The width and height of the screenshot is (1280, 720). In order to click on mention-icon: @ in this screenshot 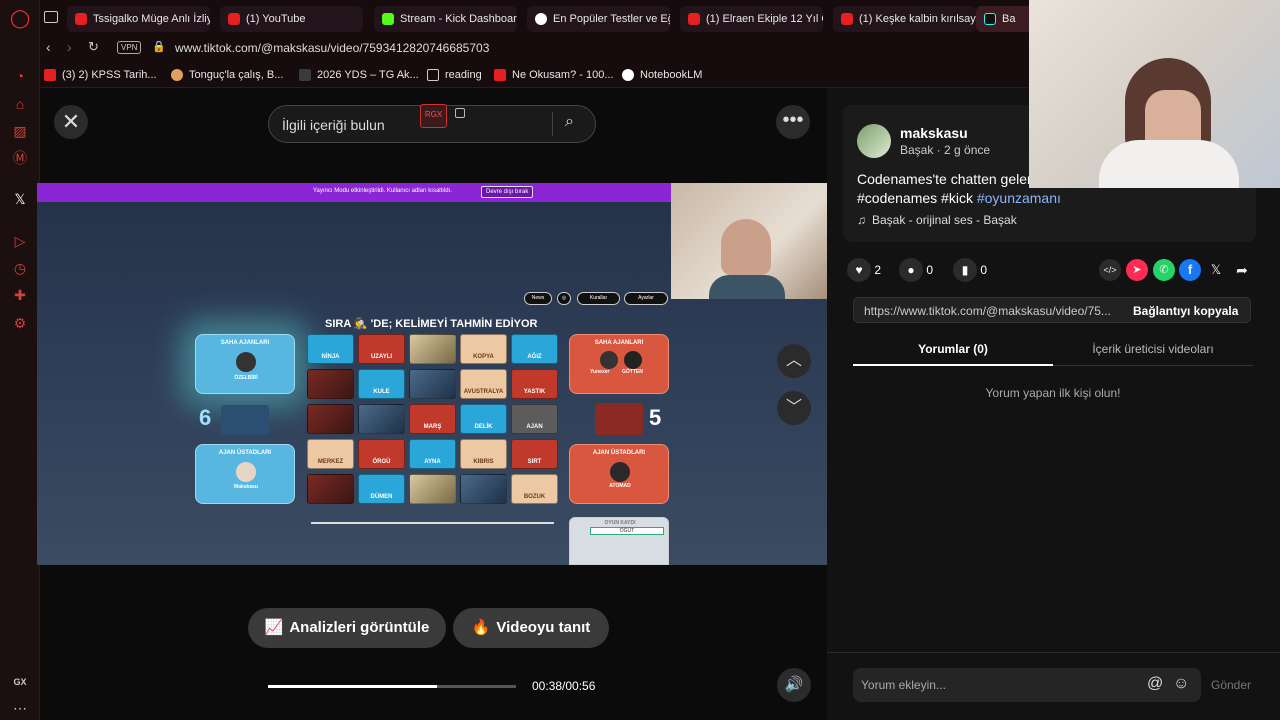, I will do `click(1155, 684)`.